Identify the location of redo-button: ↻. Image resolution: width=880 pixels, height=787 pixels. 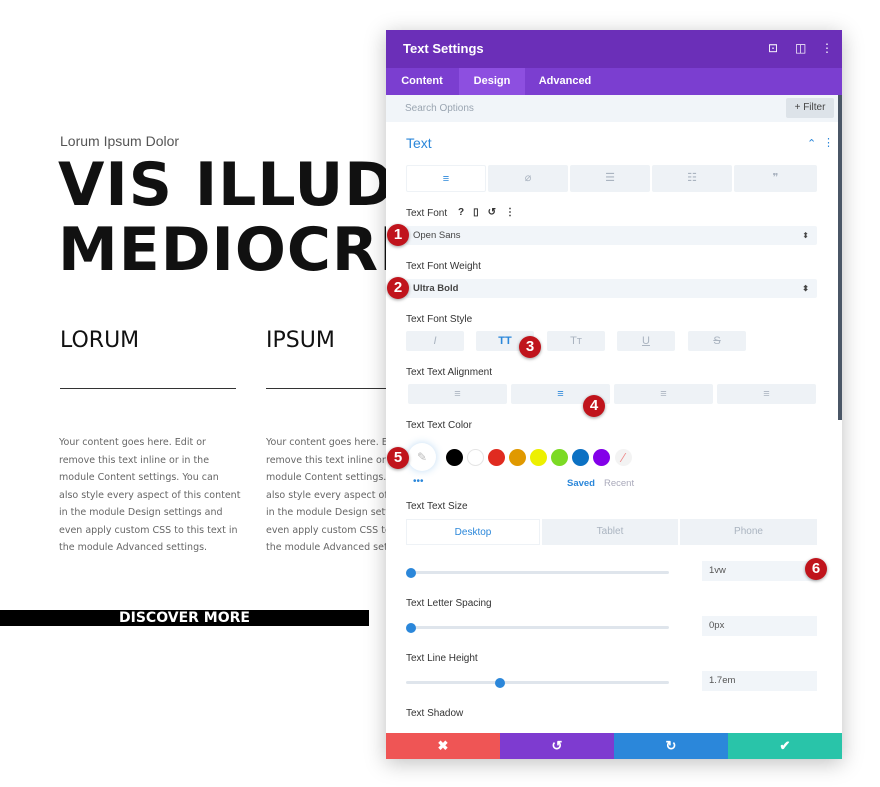
(671, 746).